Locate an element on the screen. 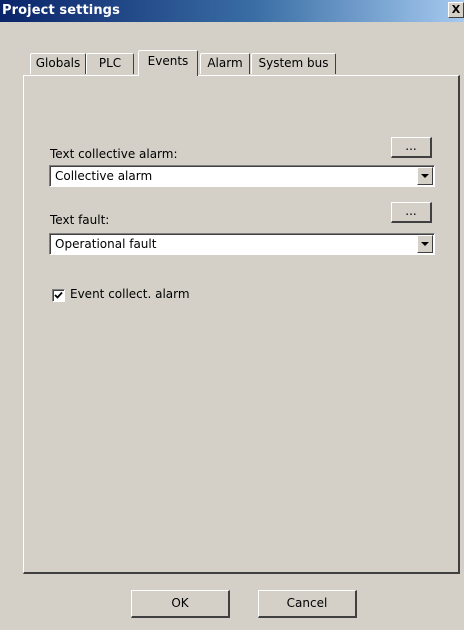  fault-value: Operational fault is located at coordinates (106, 244).